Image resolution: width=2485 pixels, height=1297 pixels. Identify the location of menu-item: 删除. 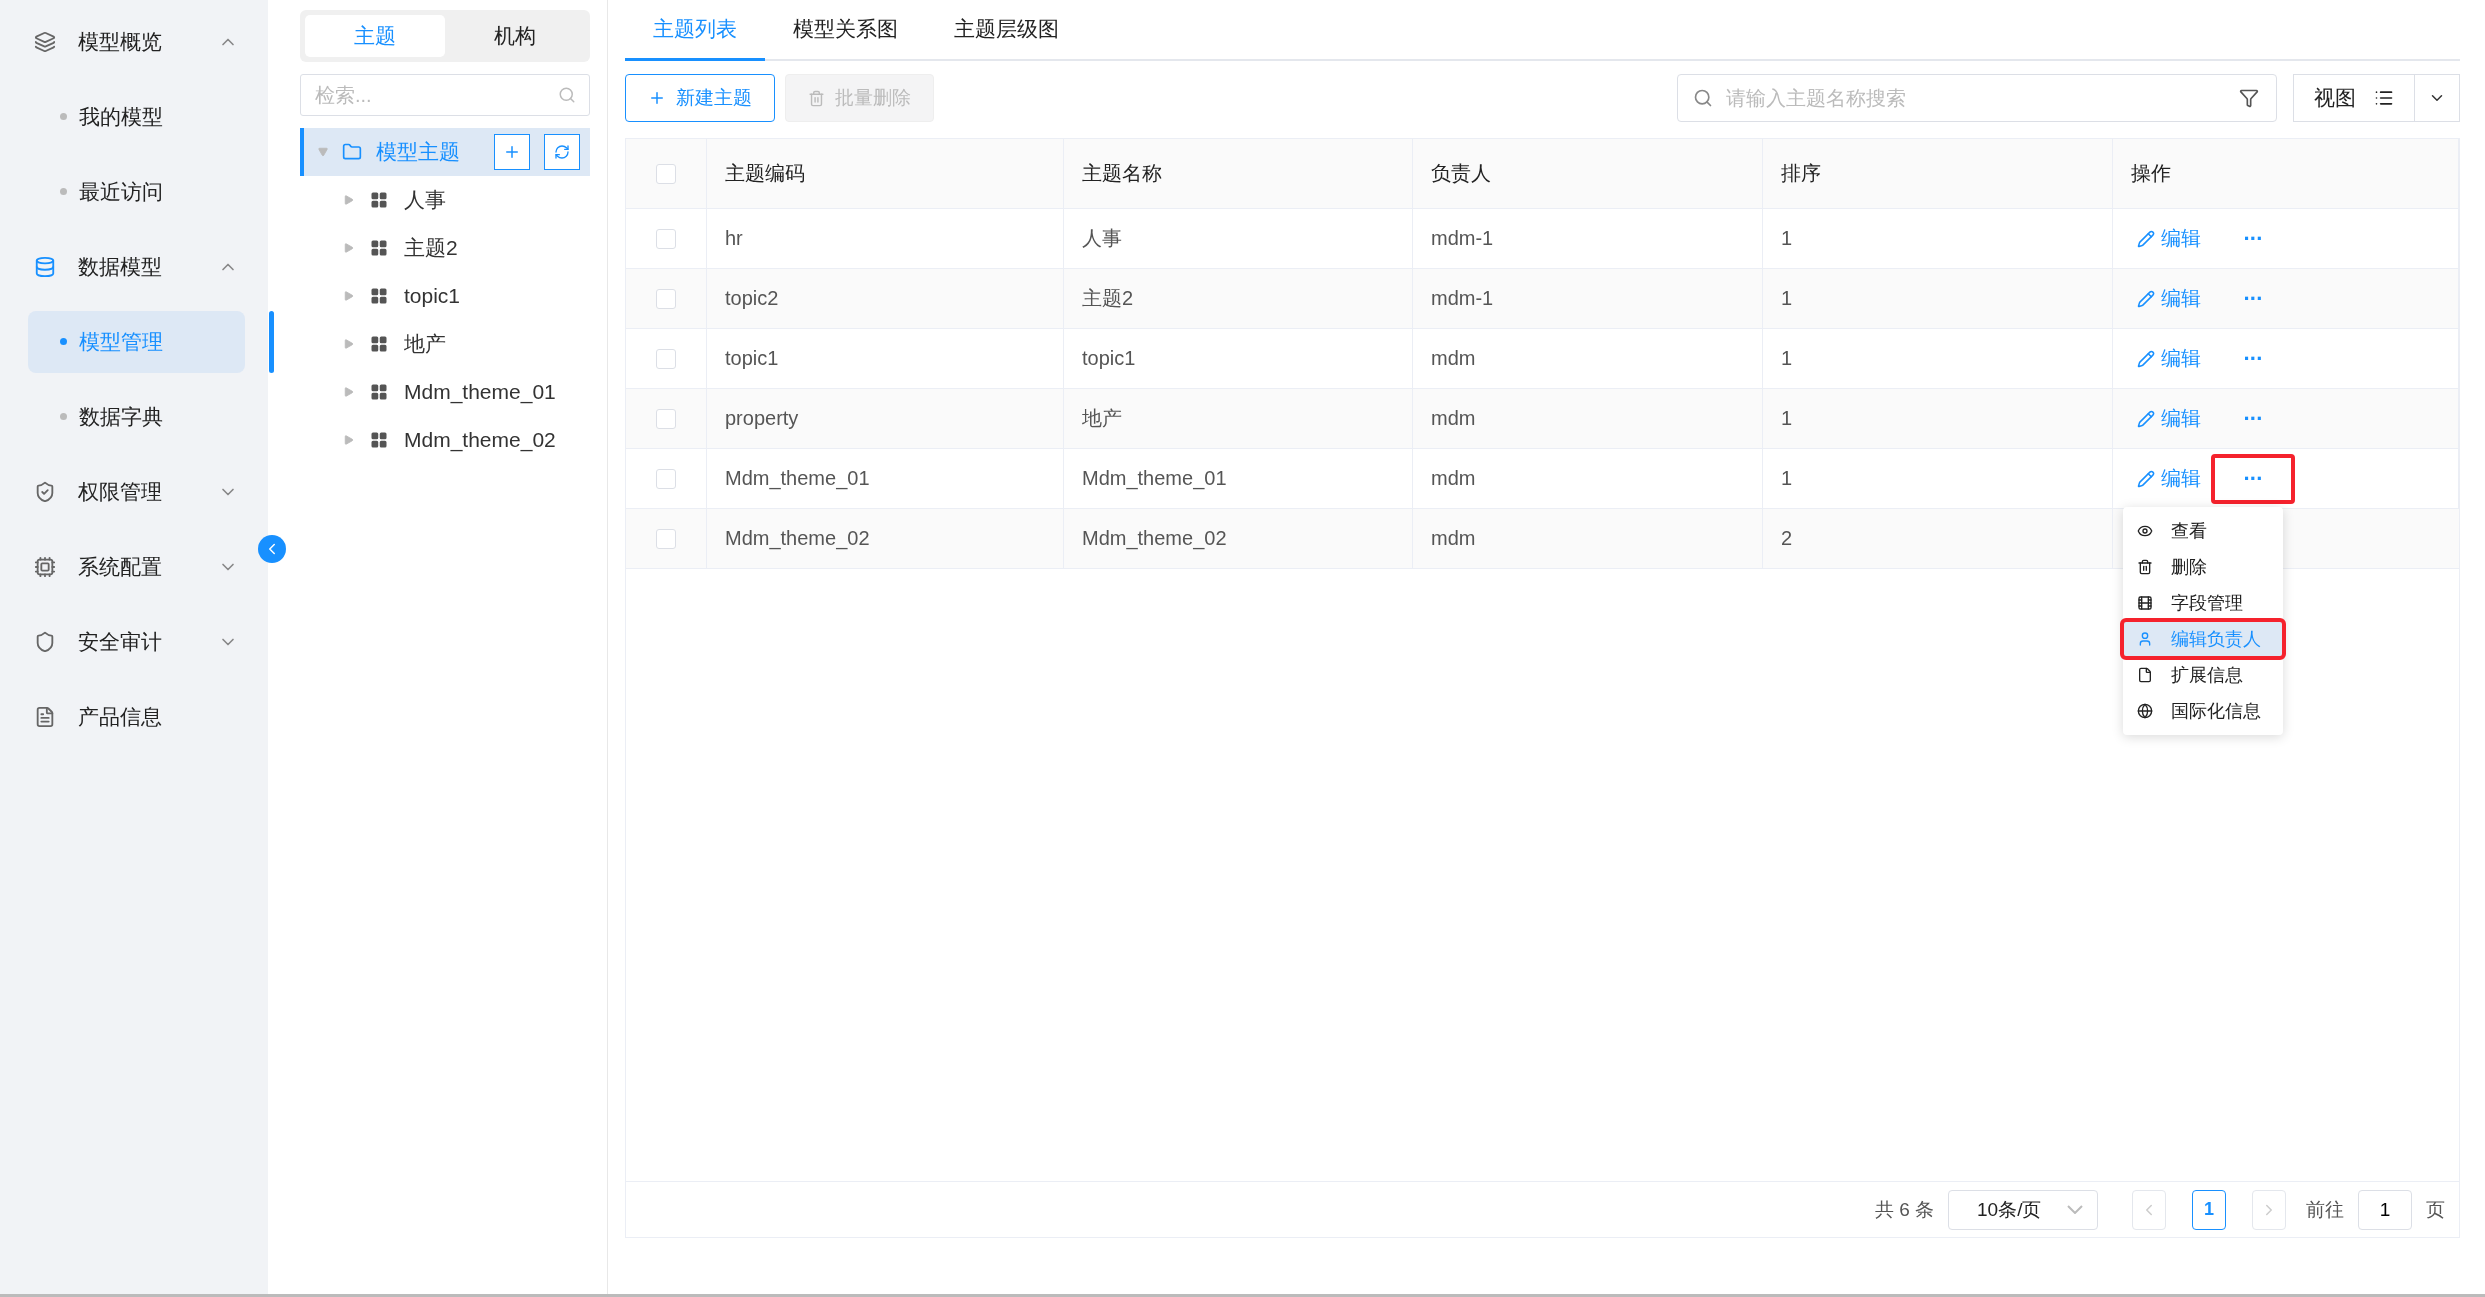
(2203, 567).